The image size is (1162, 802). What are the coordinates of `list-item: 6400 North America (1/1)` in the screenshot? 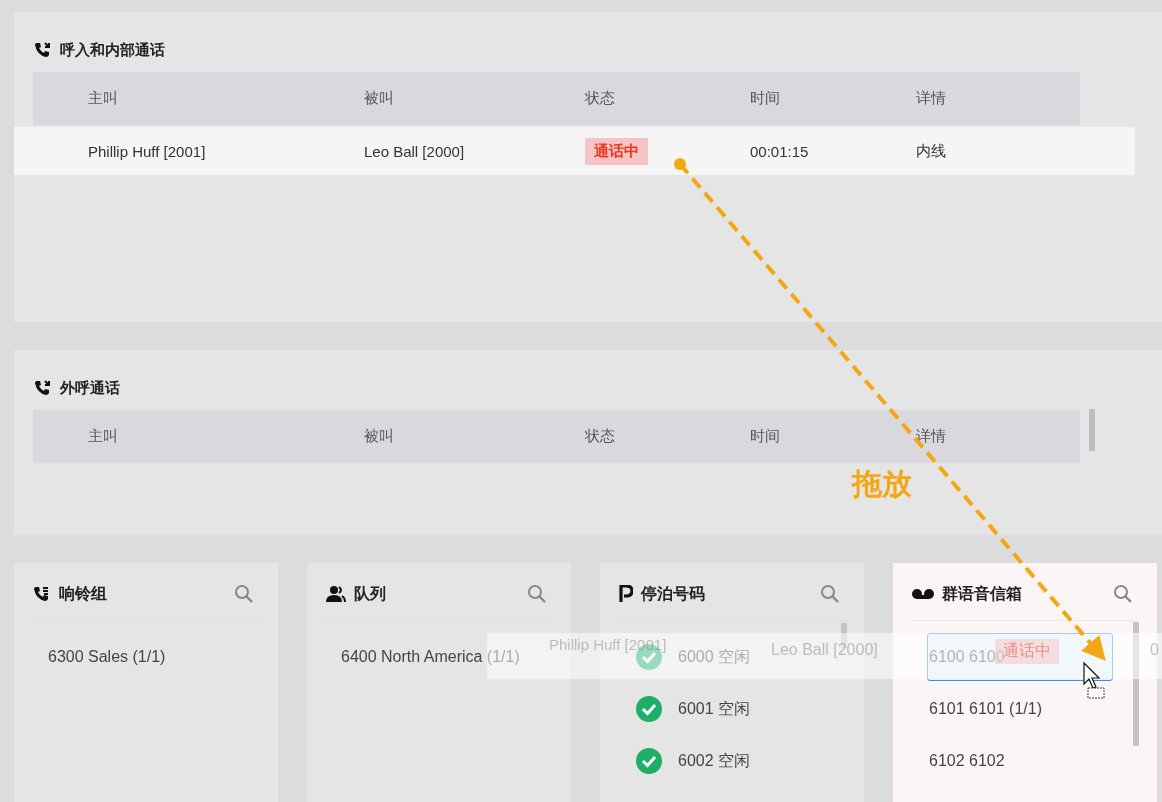 It's located at (430, 657).